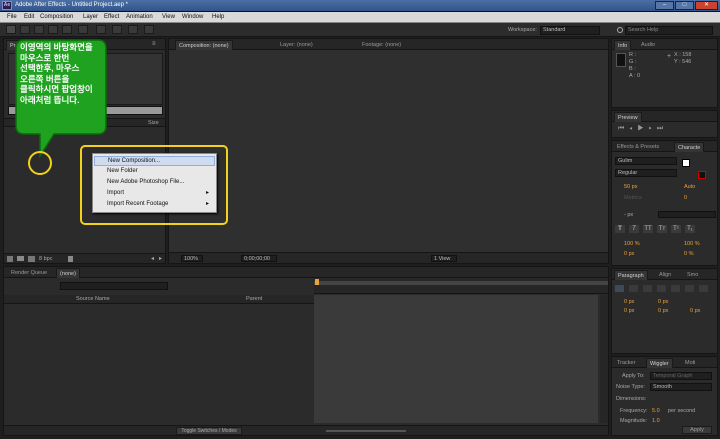 This screenshot has width=720, height=439. I want to click on tab-render-queue: Render Queue, so click(29, 273).